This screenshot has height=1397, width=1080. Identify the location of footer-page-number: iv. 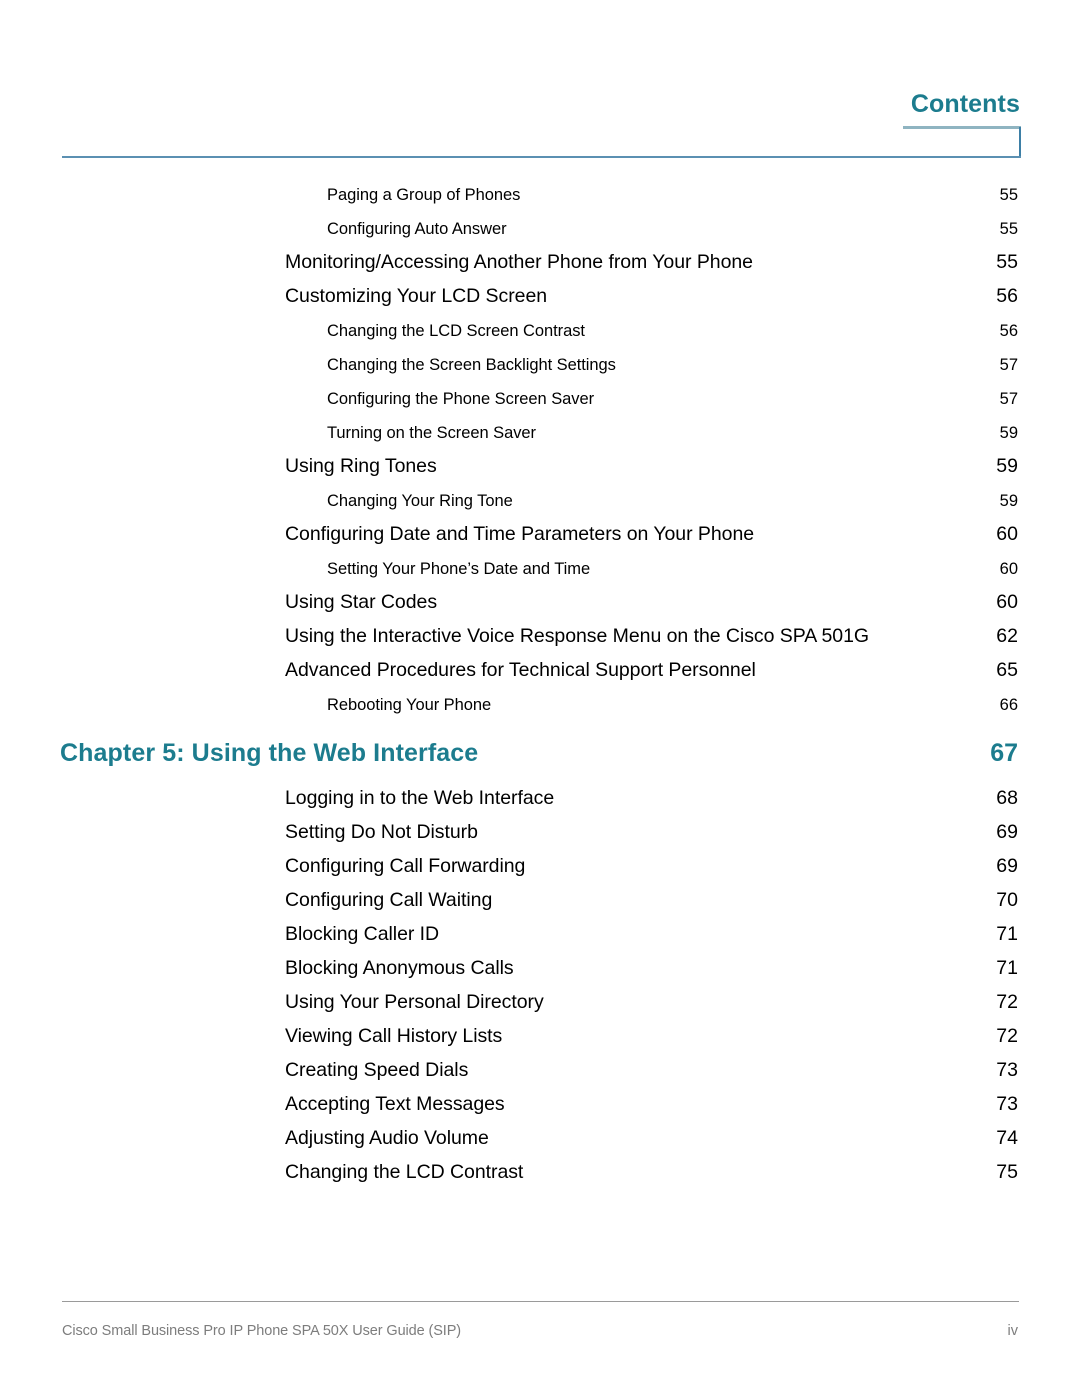
(1012, 1331).